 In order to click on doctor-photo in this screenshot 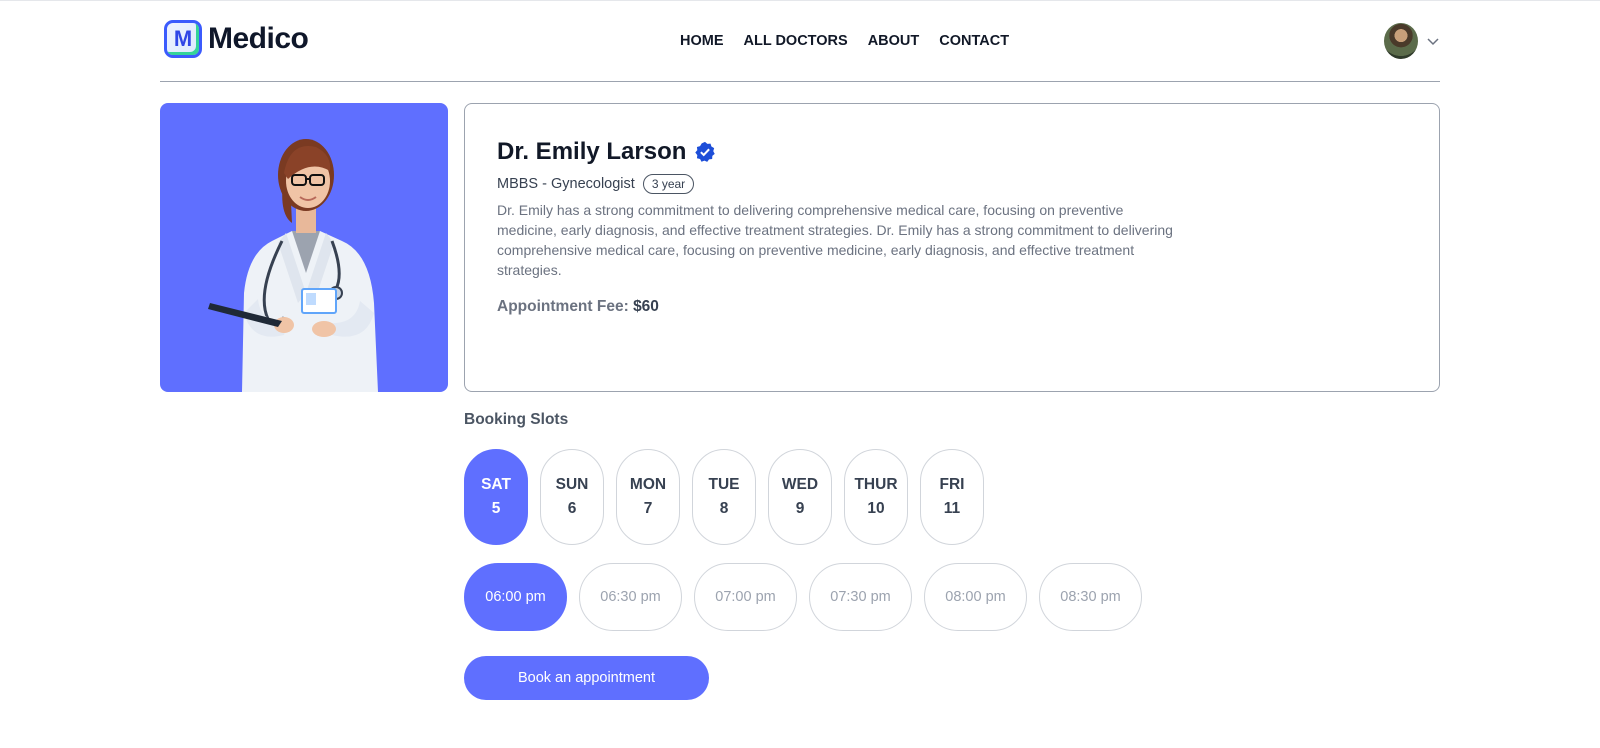, I will do `click(304, 247)`.